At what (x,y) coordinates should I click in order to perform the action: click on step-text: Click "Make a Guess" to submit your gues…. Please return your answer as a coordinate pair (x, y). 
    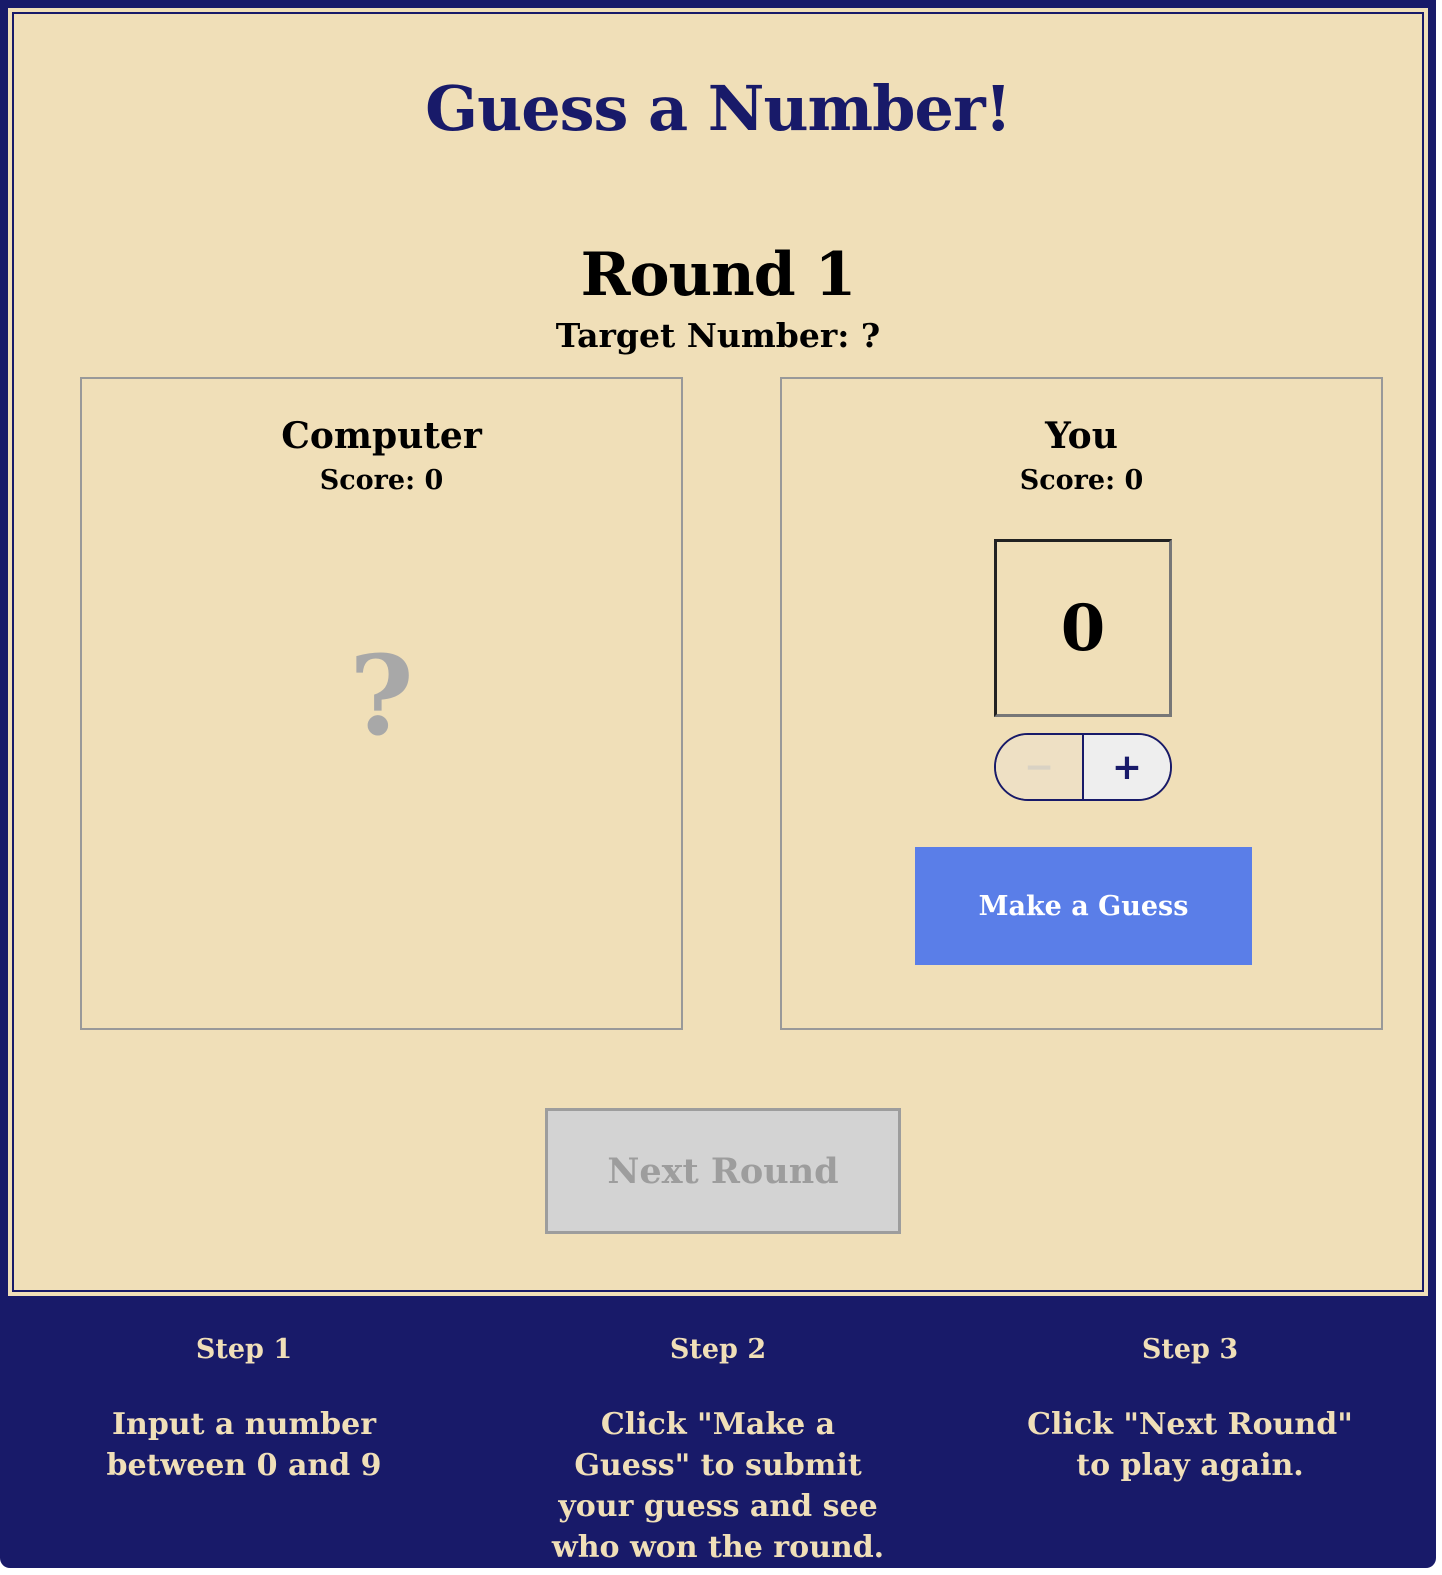
    Looking at the image, I should click on (718, 1486).